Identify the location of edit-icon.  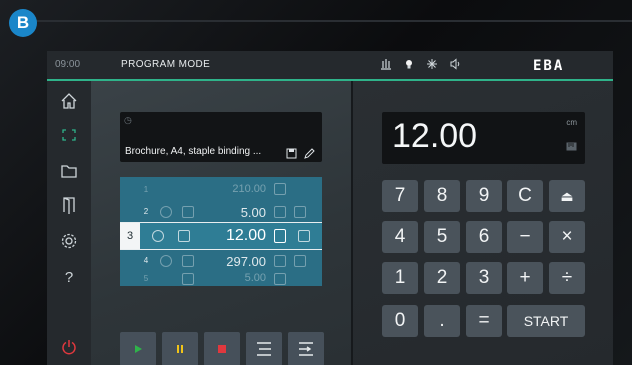
(309, 155).